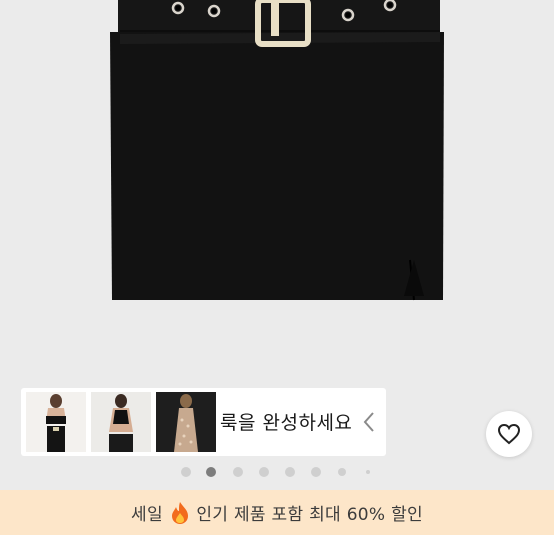 This screenshot has width=554, height=554. Describe the element at coordinates (147, 515) in the screenshot. I see `sale-label: 세일` at that location.